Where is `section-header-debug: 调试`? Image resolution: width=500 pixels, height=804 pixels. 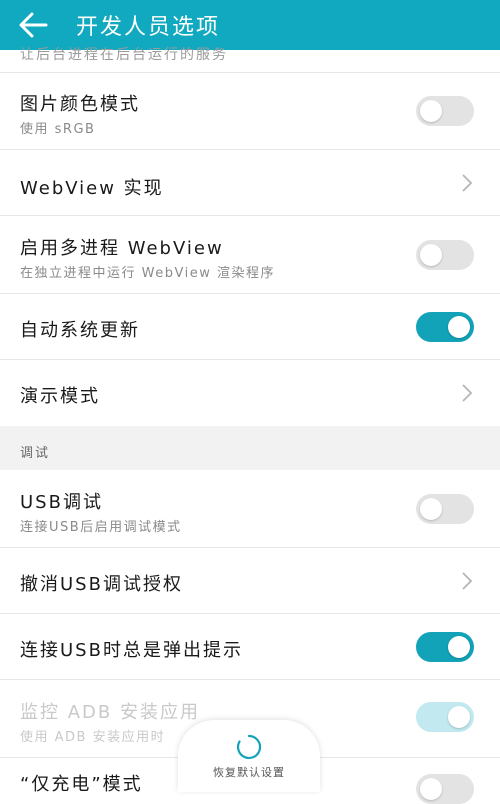 section-header-debug: 调试 is located at coordinates (250, 448).